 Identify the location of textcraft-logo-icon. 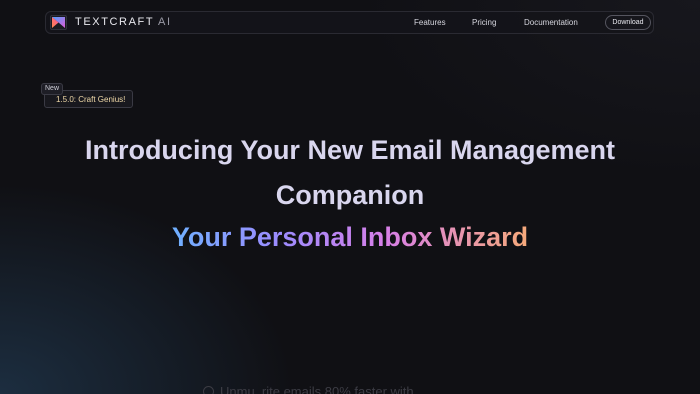
(58, 22).